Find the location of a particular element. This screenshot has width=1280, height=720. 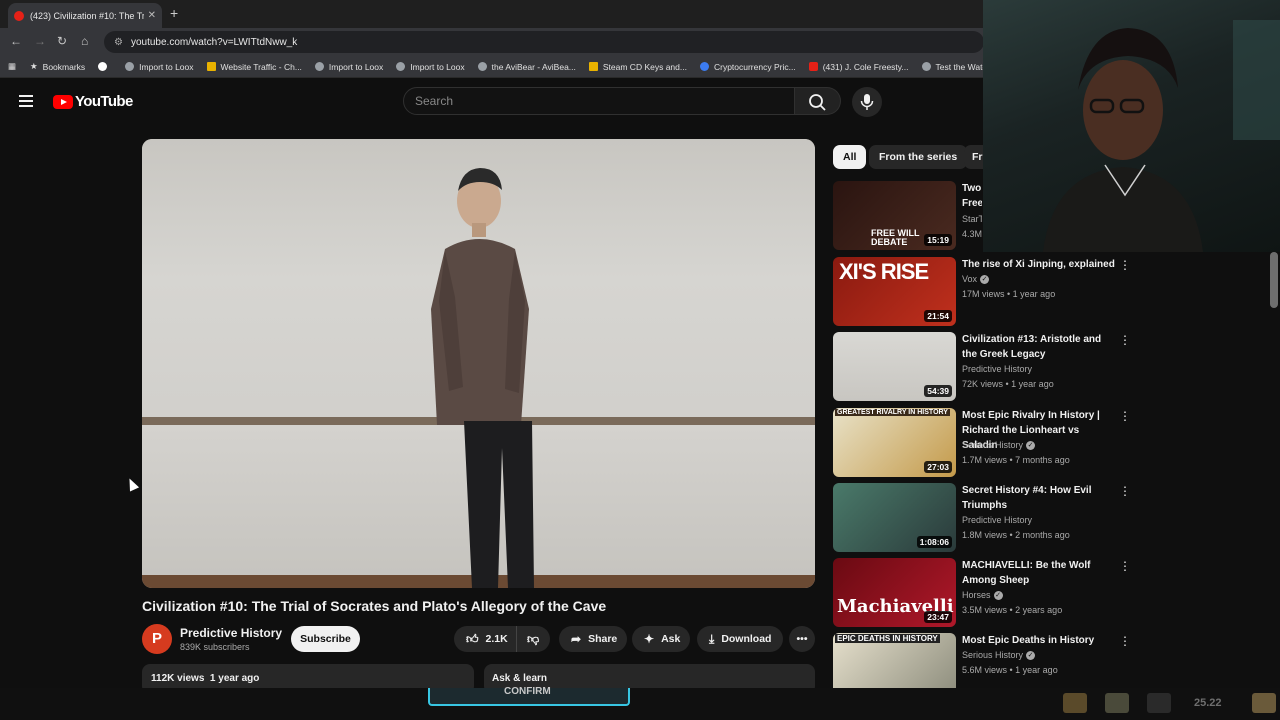

video-channel: Horses ✓ is located at coordinates (982, 595).